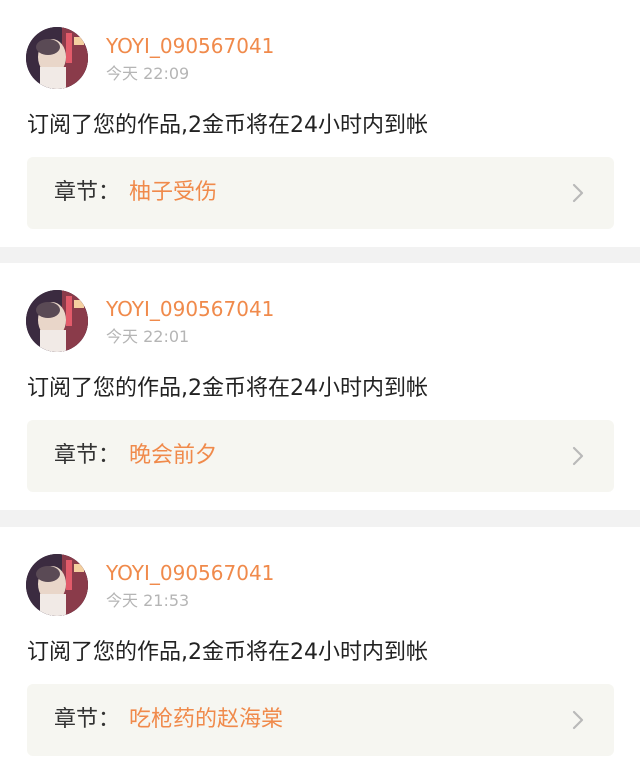 The height and width of the screenshot is (769, 640). Describe the element at coordinates (148, 336) in the screenshot. I see `timestamp: 今天 22:01` at that location.